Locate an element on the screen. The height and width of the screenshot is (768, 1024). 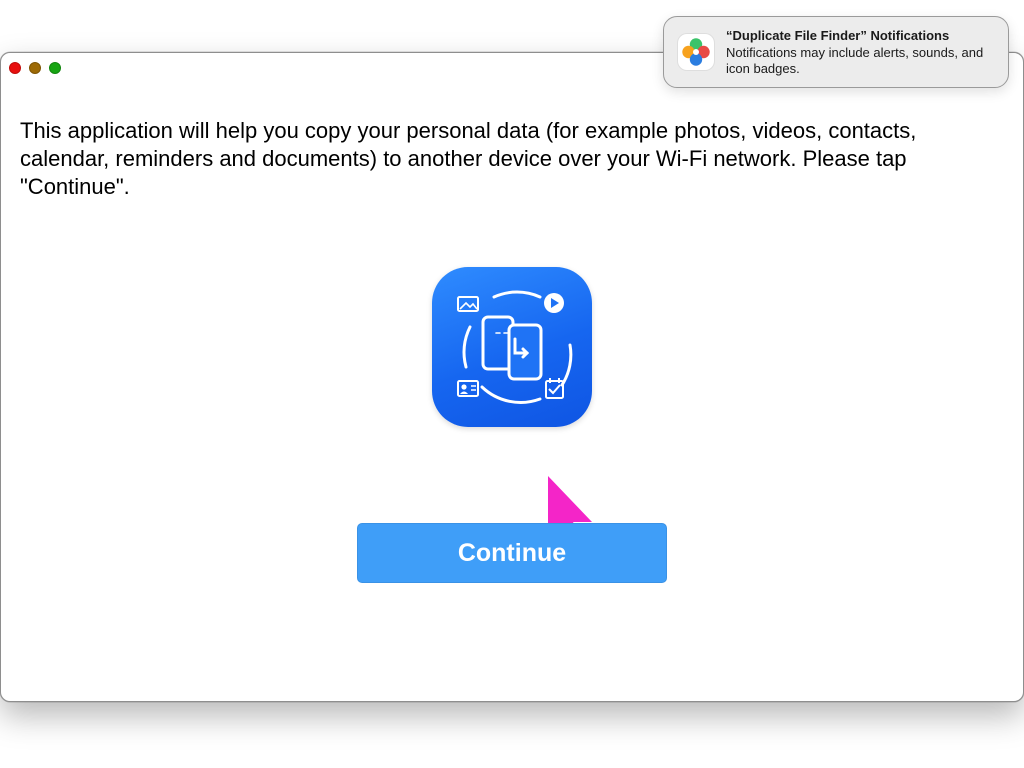
close-window-button is located at coordinates (15, 68).